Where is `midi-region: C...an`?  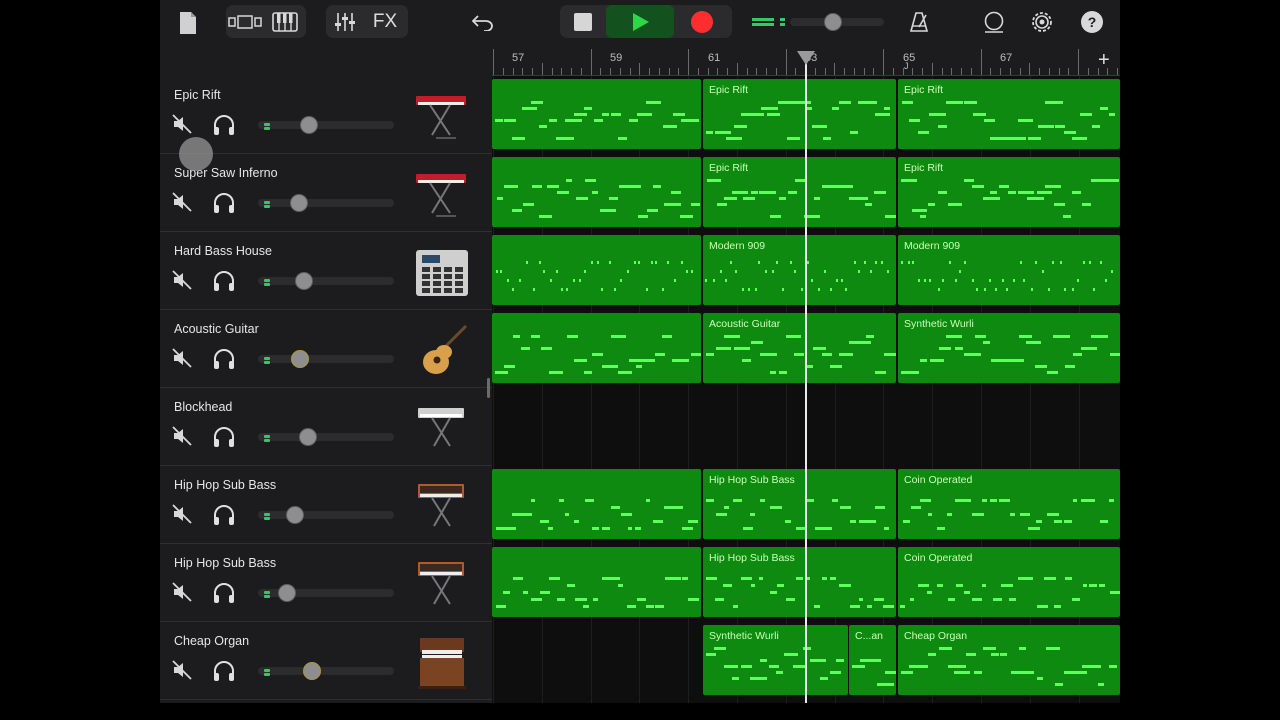 midi-region: C...an is located at coordinates (872, 660).